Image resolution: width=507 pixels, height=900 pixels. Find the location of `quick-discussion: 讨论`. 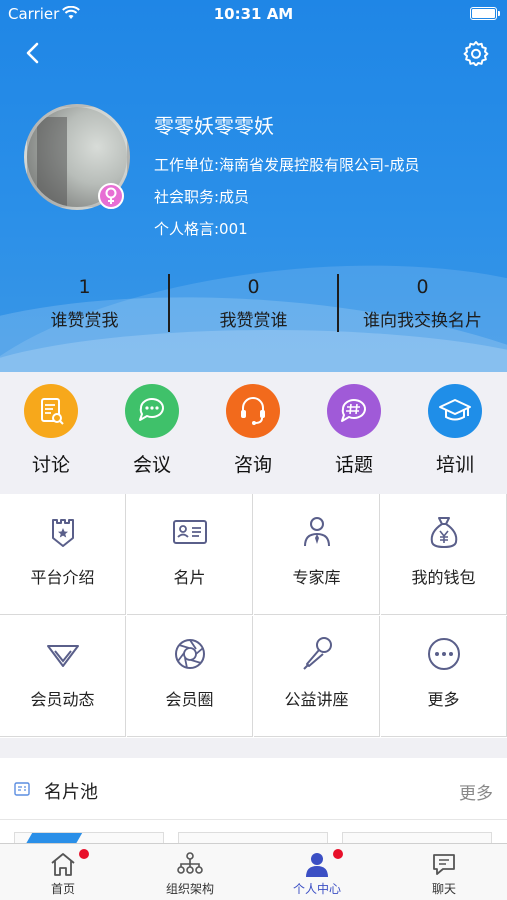

quick-discussion: 讨论 is located at coordinates (51, 430).